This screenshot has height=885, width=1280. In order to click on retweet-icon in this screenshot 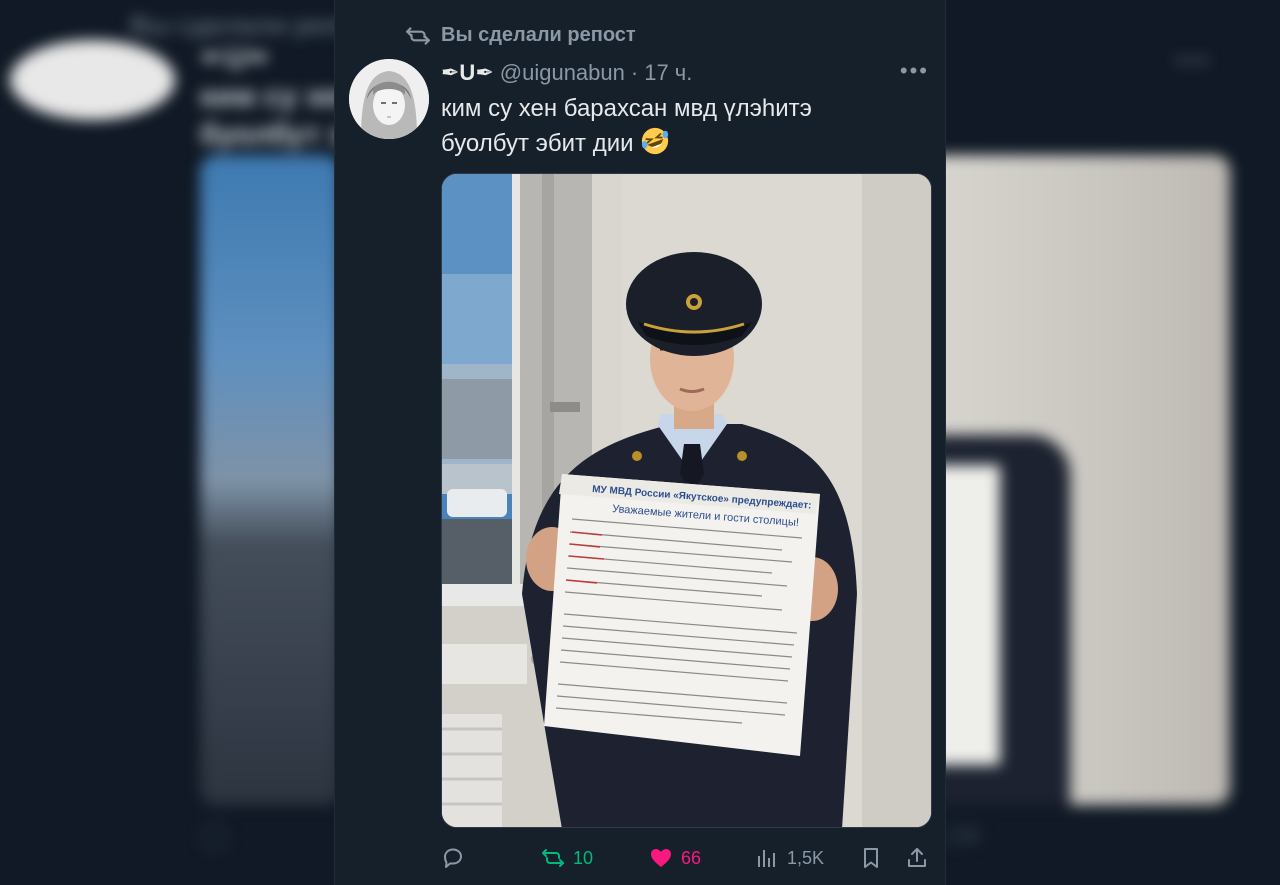, I will do `click(553, 858)`.